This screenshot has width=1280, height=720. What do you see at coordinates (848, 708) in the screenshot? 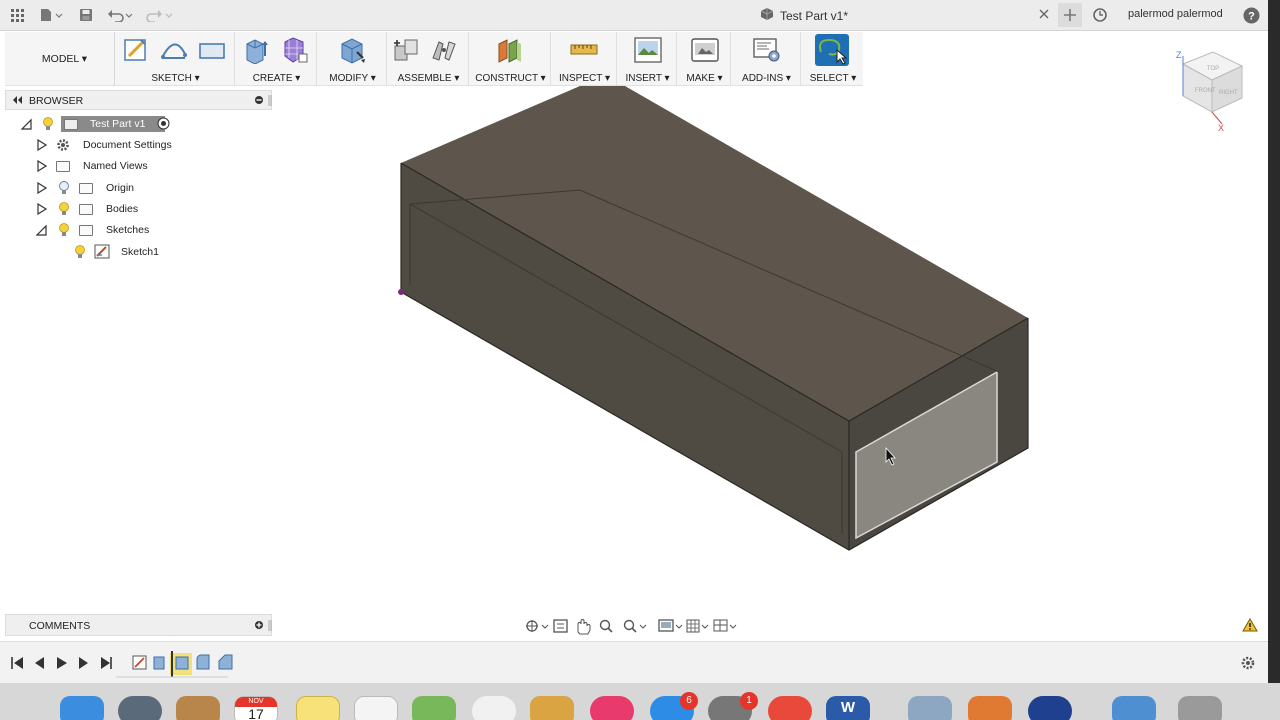
I see `word-app-icon: W` at bounding box center [848, 708].